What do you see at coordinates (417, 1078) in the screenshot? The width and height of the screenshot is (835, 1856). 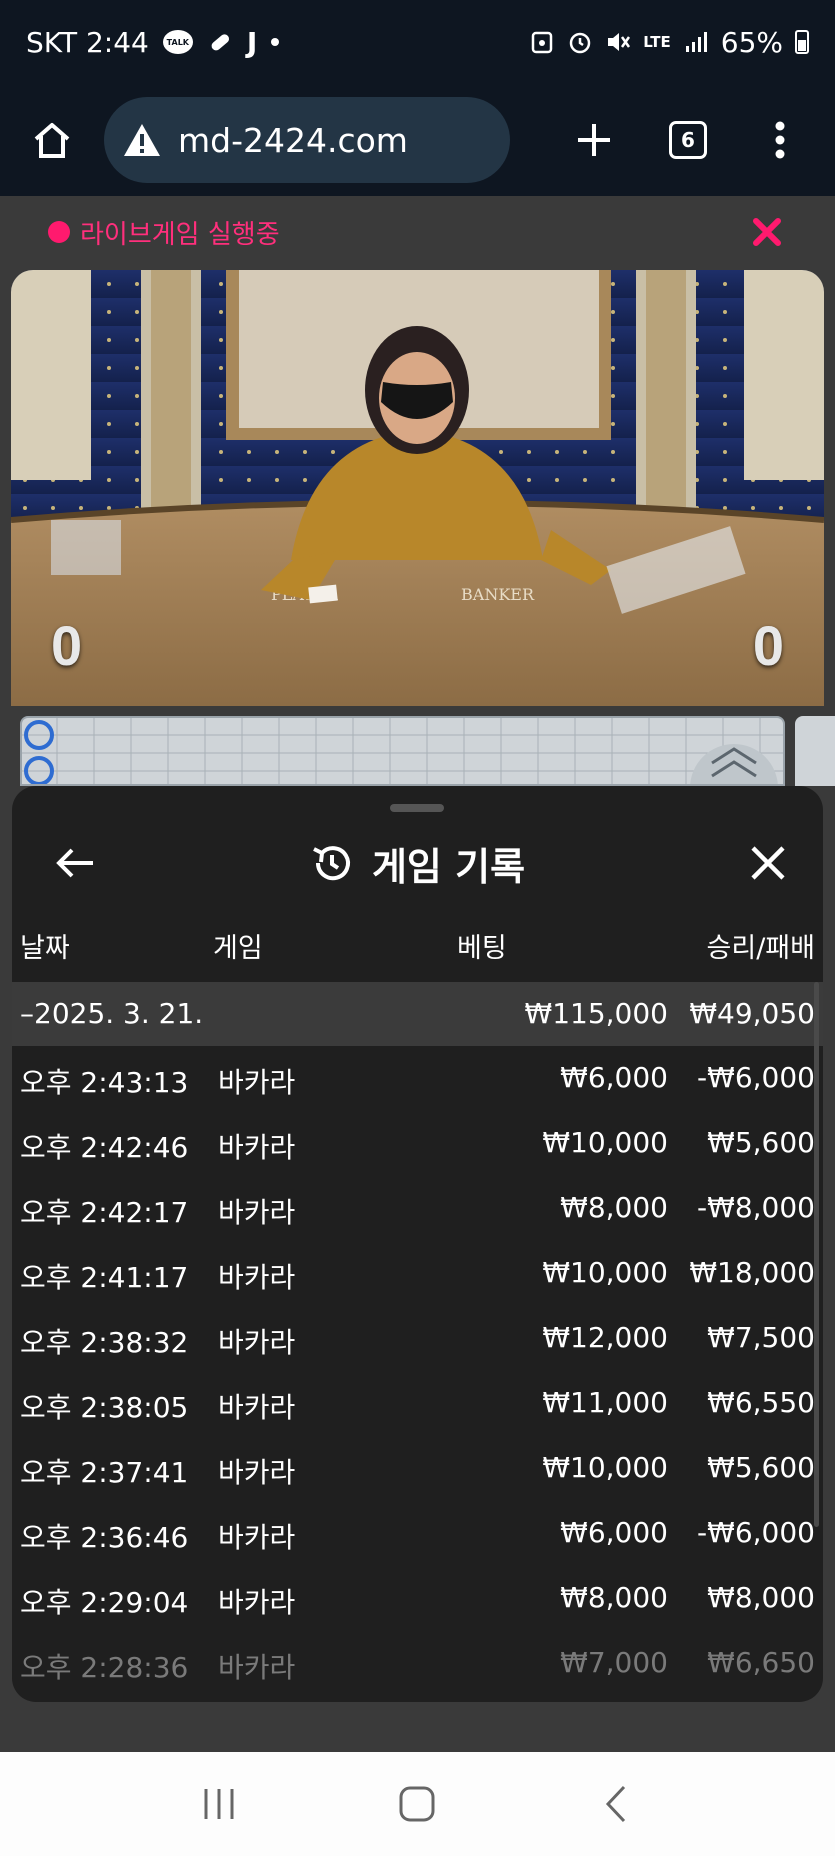 I see `history-row: 오후 2:43:13 바카라 ₩6,000 -₩6,000` at bounding box center [417, 1078].